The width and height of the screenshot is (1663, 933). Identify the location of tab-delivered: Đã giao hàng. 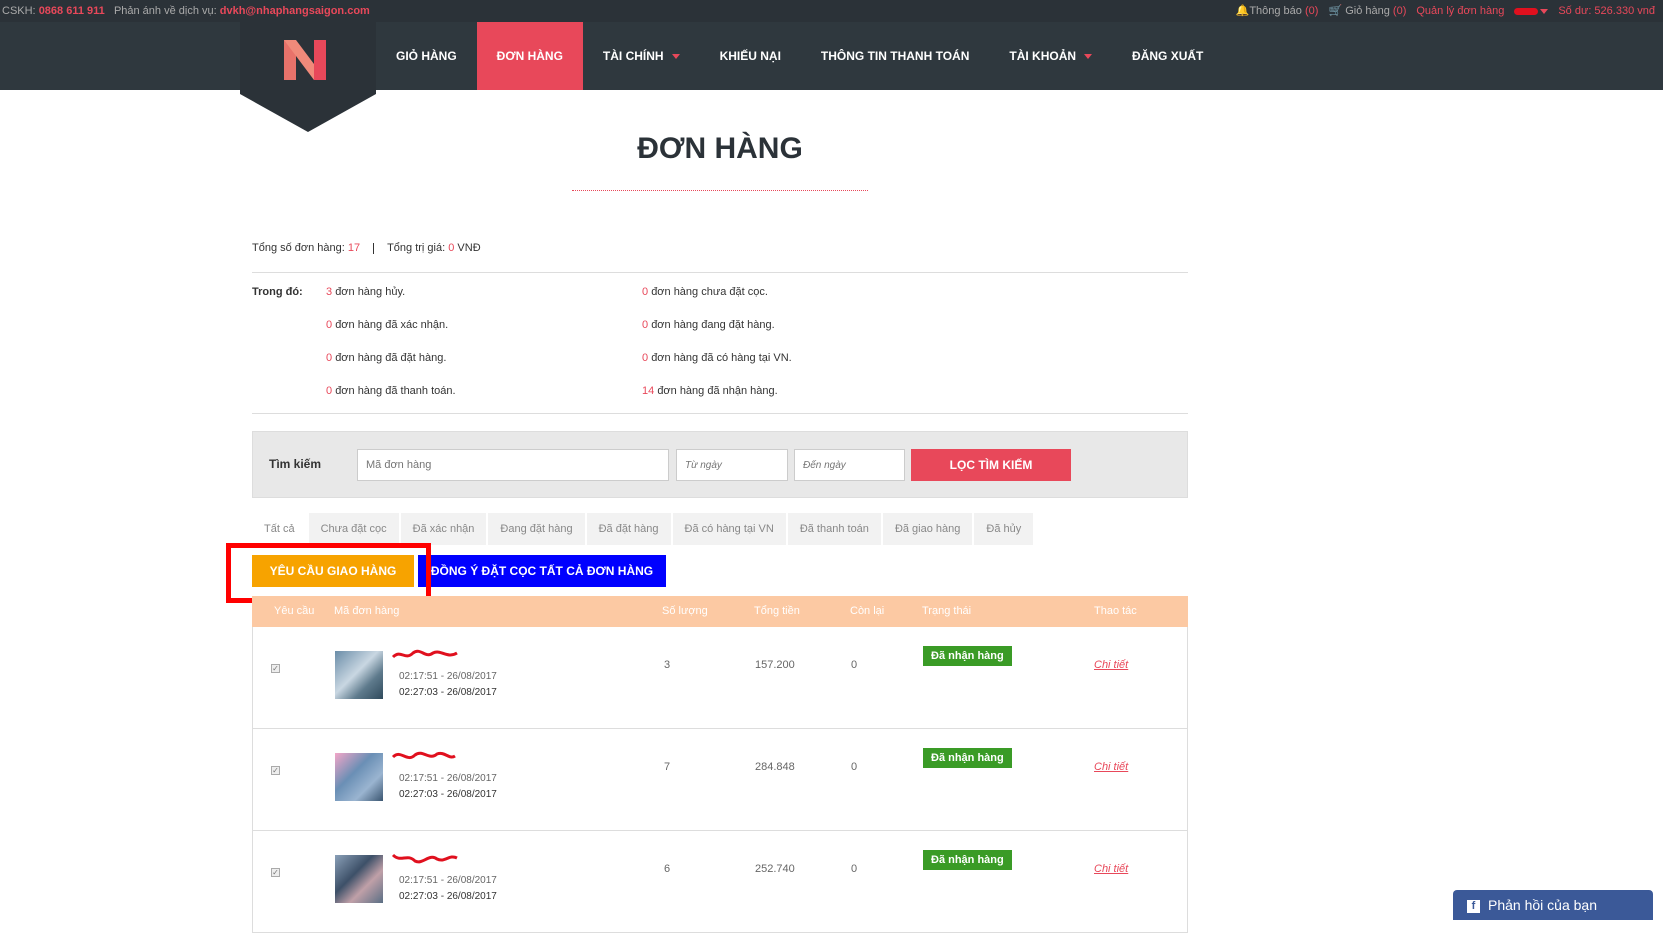
(927, 529).